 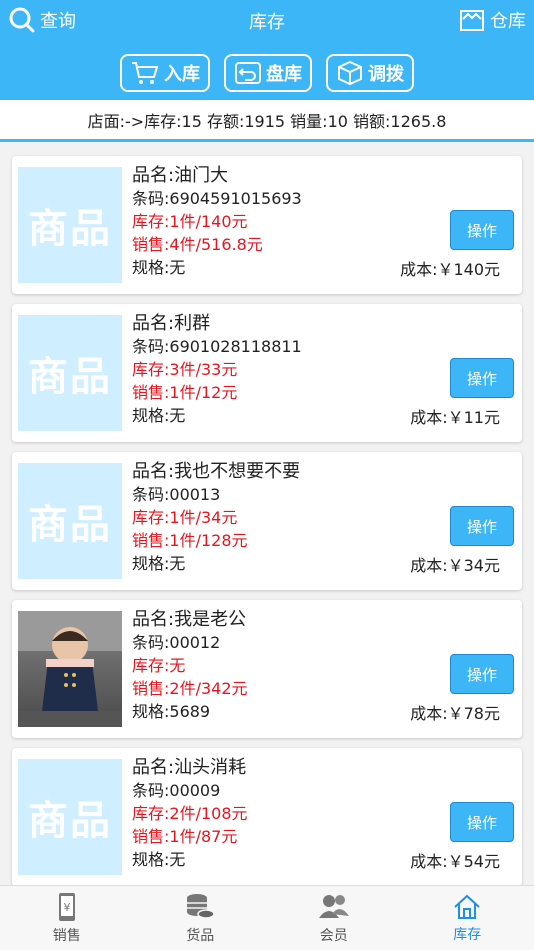 I want to click on product-sales: 销售:1件/87元, so click(x=185, y=836).